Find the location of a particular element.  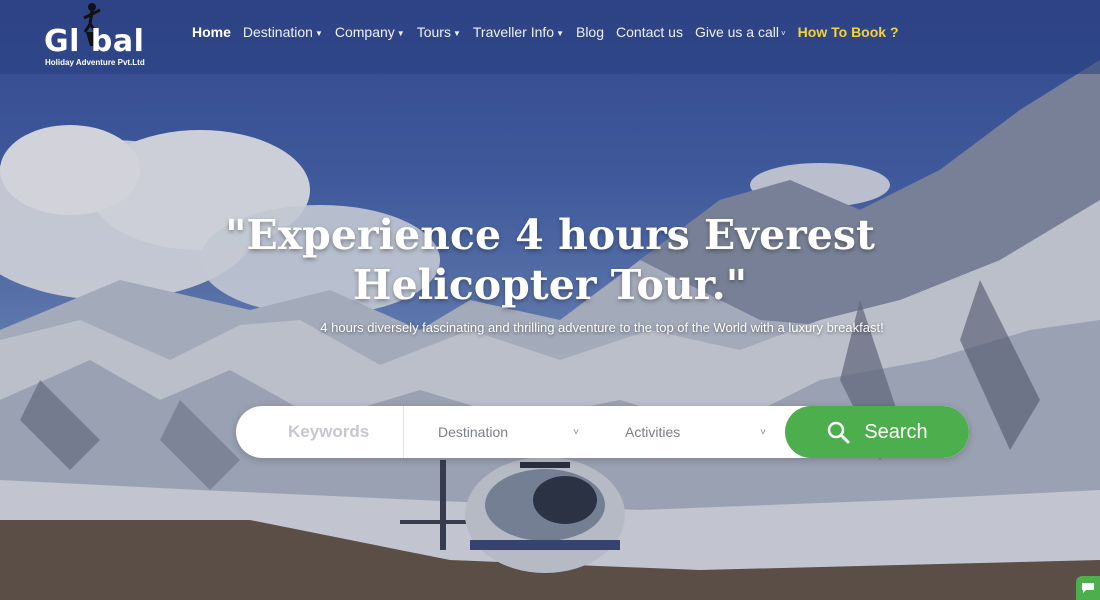

nav-contact: Contact us is located at coordinates (649, 32).